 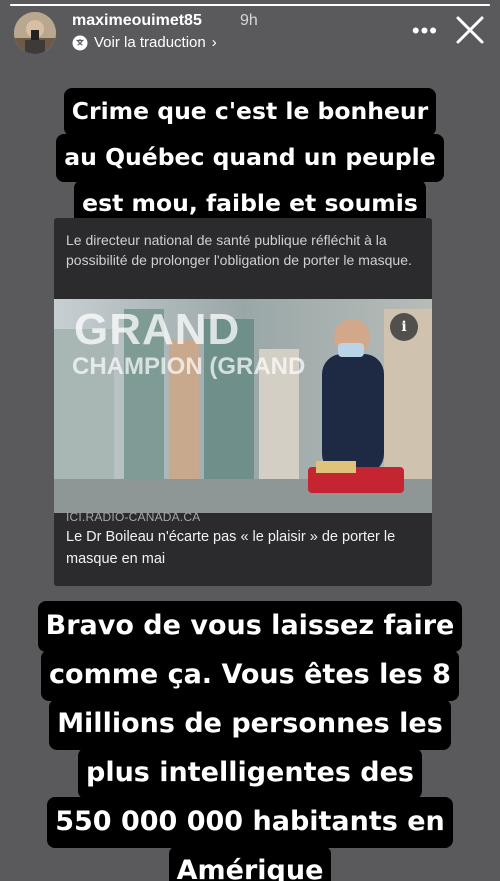 I want to click on translate-label: Voir la traduction, so click(x=150, y=42).